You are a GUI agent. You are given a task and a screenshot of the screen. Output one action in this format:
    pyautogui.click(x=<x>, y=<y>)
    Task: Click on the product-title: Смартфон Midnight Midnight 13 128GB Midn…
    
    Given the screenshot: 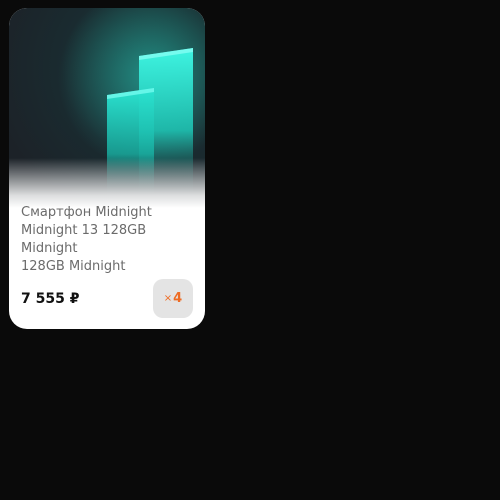 What is the action you would take?
    pyautogui.click(x=107, y=240)
    